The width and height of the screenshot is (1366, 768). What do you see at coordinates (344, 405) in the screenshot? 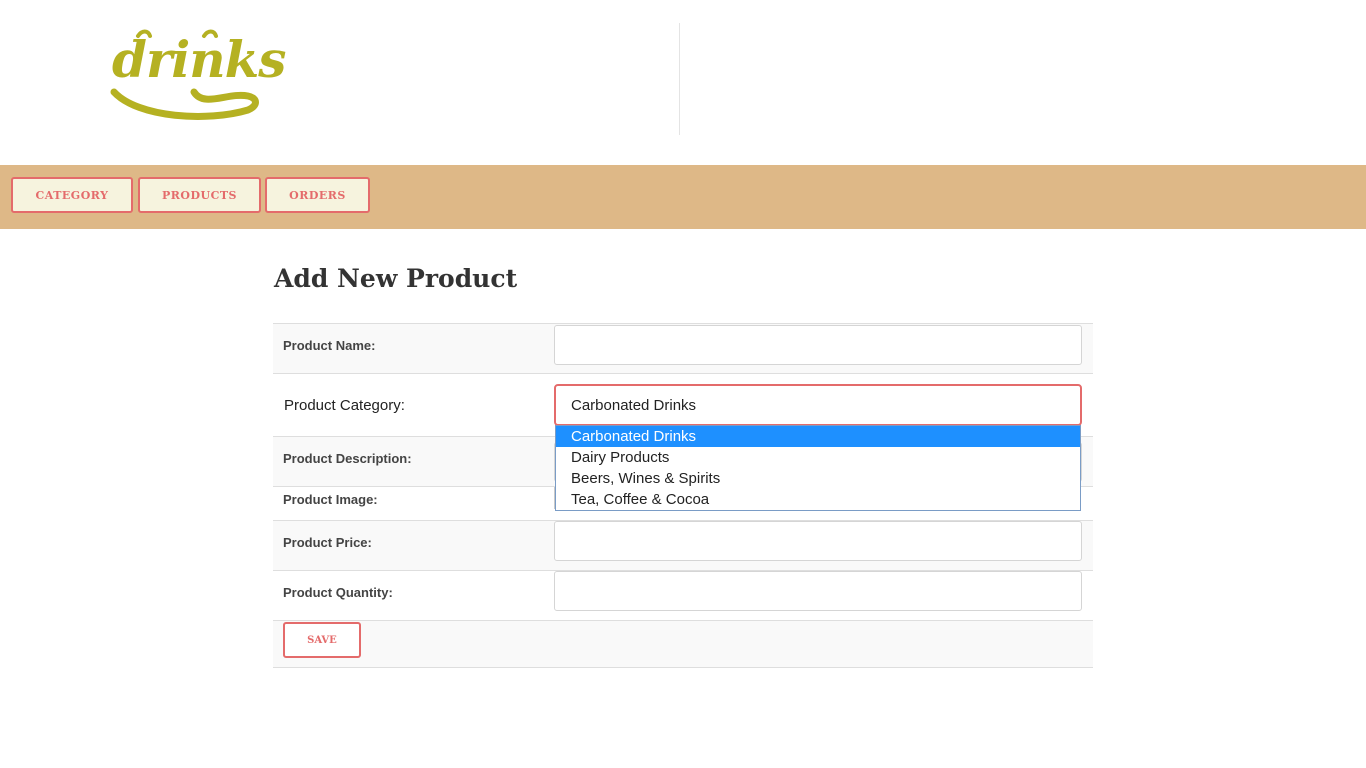
I see `product-category-label: Product Category:` at bounding box center [344, 405].